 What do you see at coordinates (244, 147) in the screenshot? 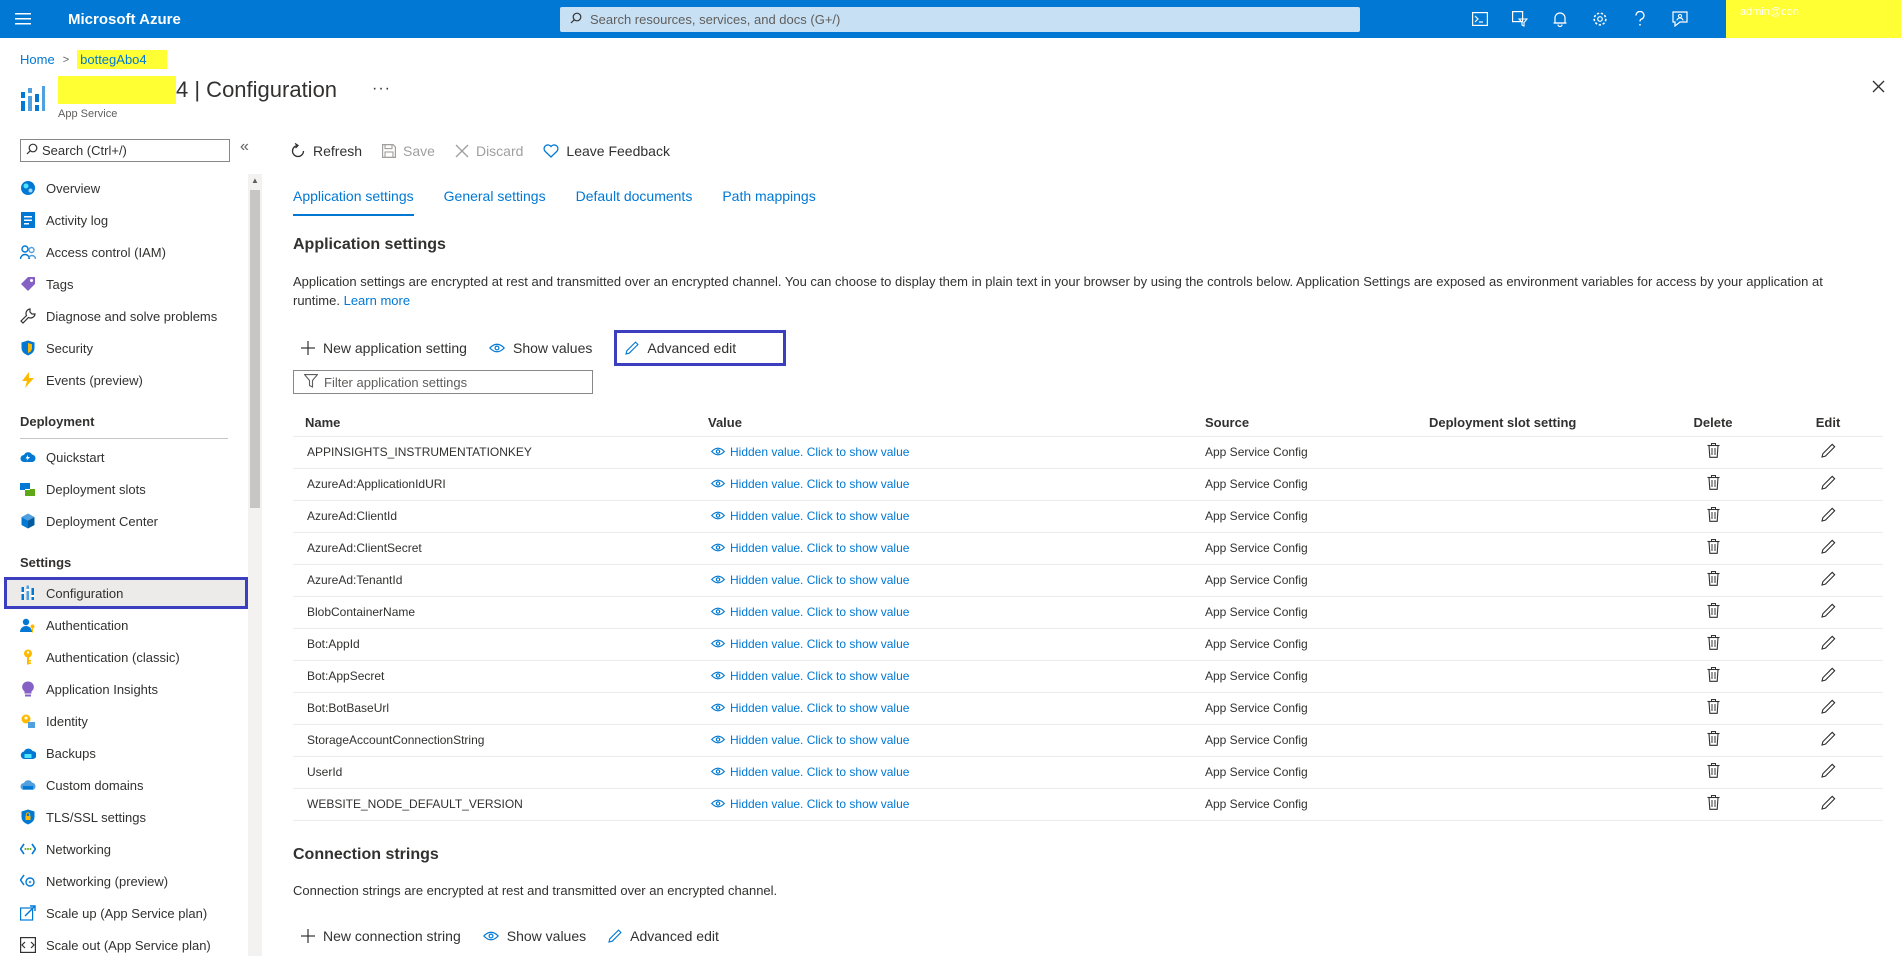
I see `collapse-sidebar-button: «` at bounding box center [244, 147].